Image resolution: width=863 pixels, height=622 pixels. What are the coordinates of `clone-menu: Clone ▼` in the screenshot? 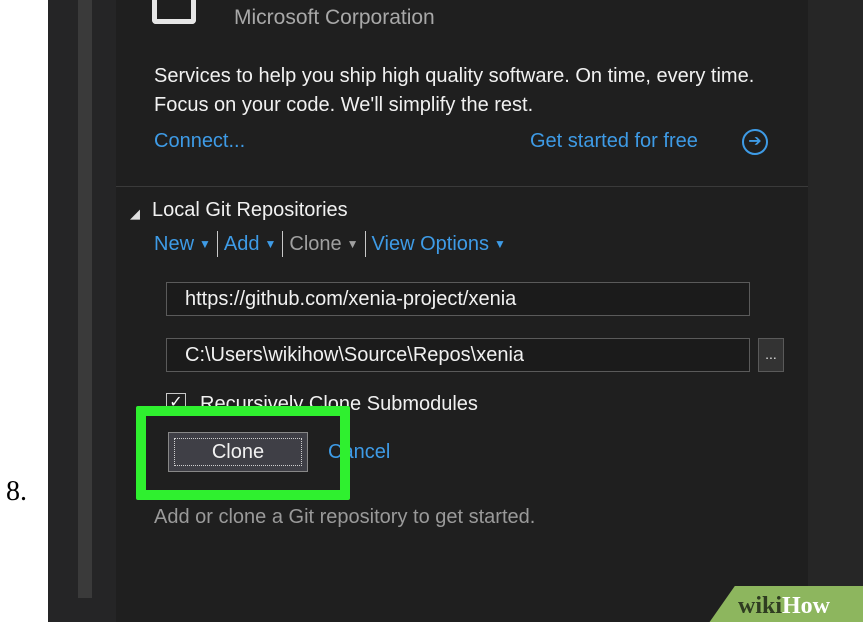 It's located at (323, 244).